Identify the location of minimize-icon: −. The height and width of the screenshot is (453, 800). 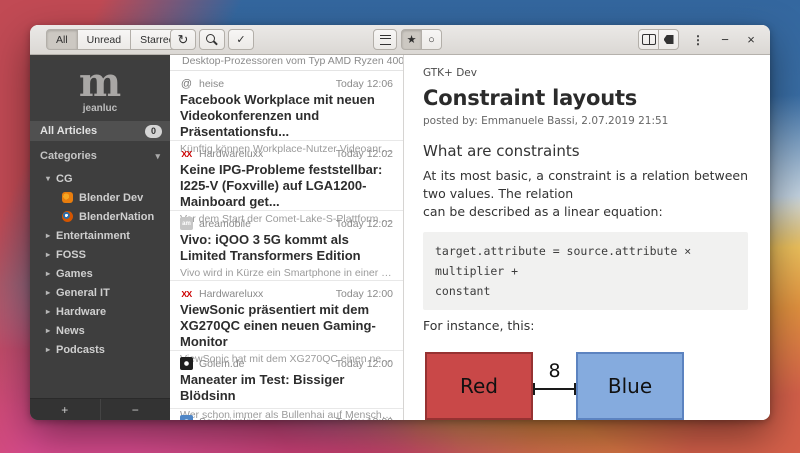
(725, 39).